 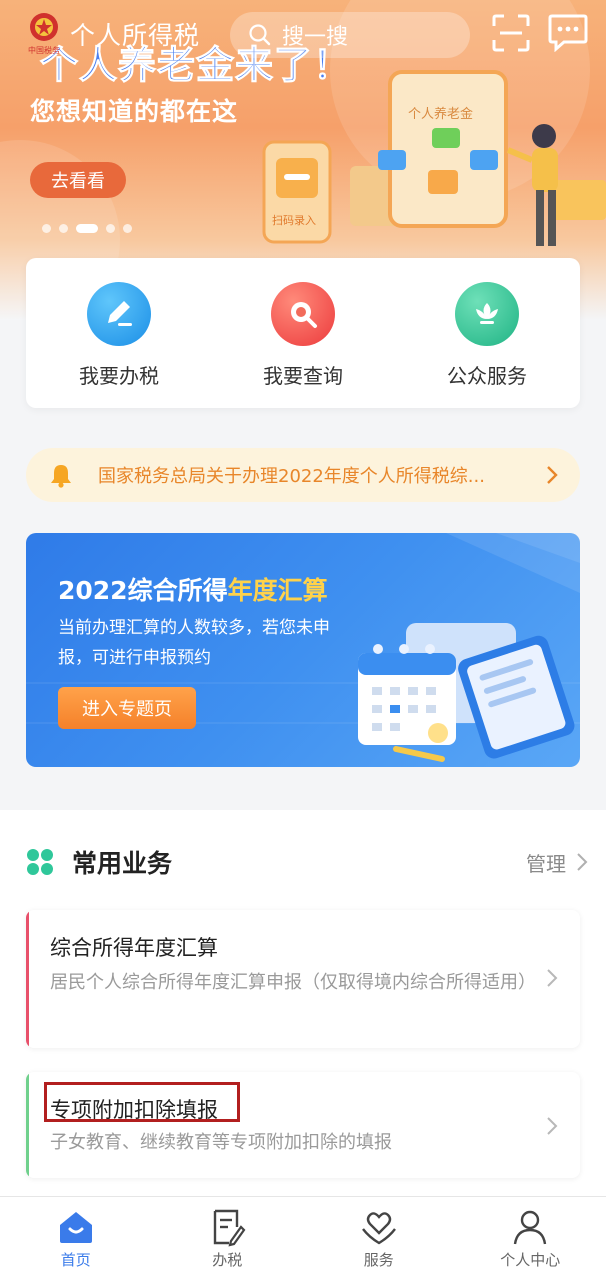 I want to click on document-edit-icon, so click(x=230, y=1228).